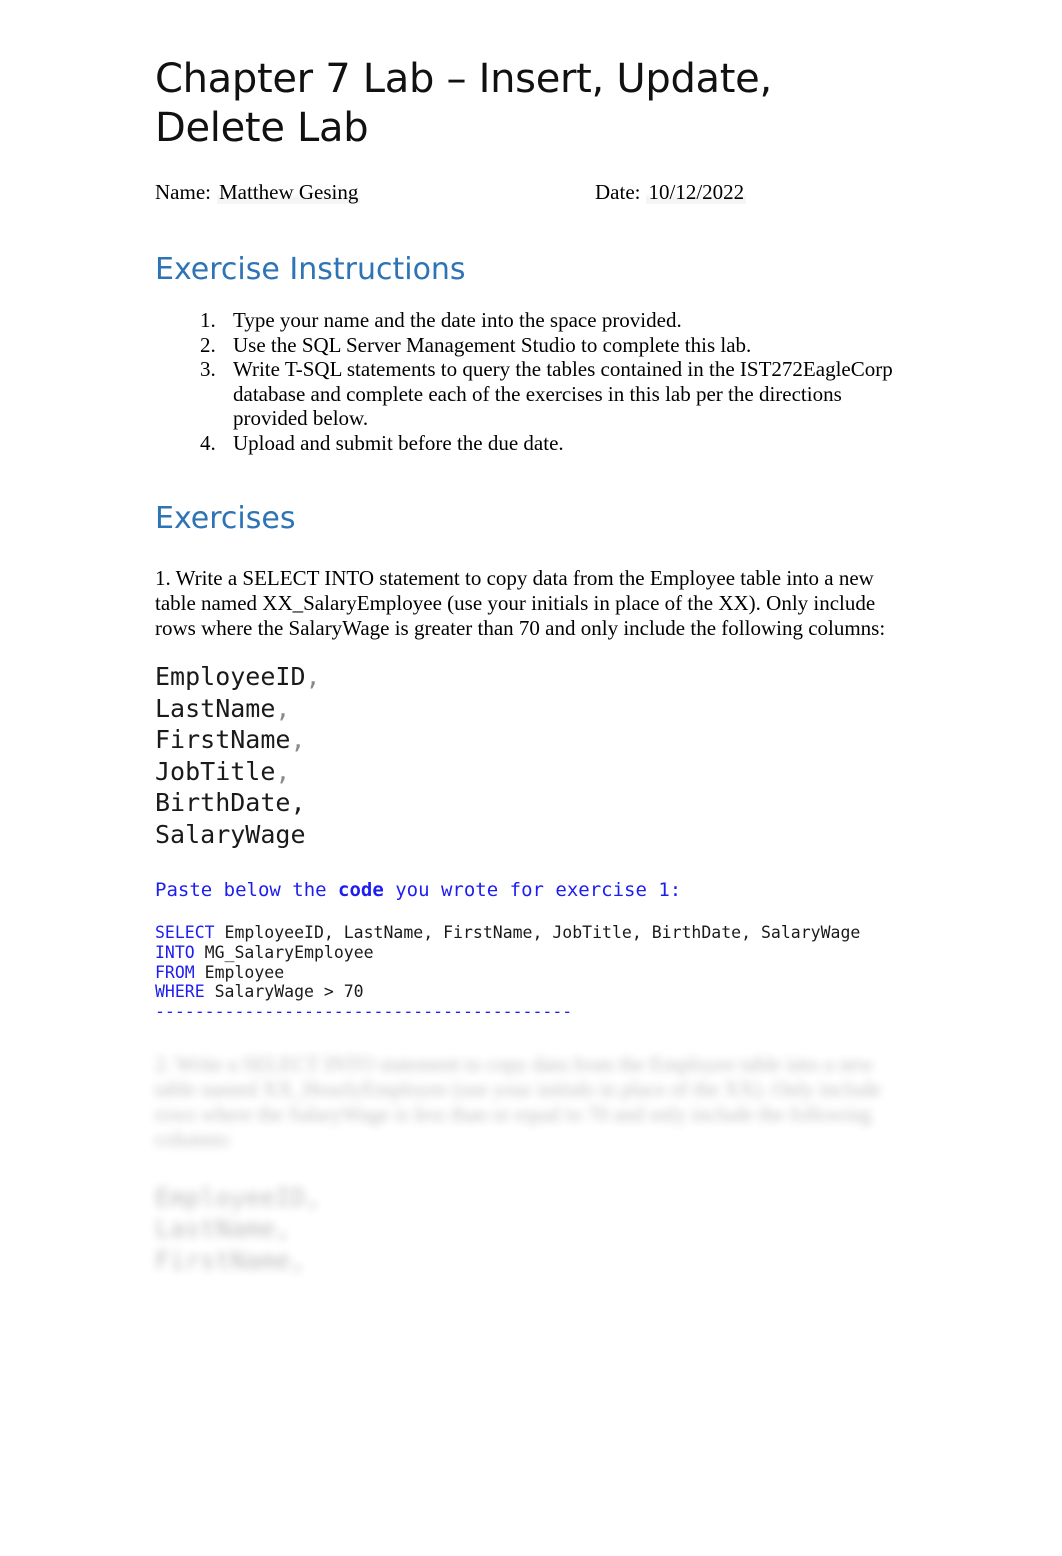  I want to click on heading-exercises: Exercises, so click(225, 518).